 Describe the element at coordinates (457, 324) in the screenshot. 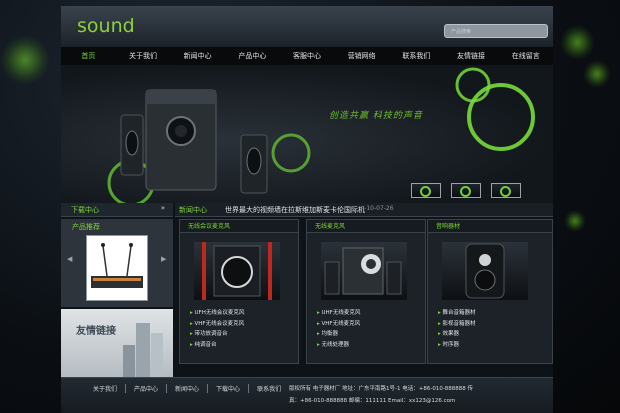

I see `list-item: 影视音箱器材` at that location.